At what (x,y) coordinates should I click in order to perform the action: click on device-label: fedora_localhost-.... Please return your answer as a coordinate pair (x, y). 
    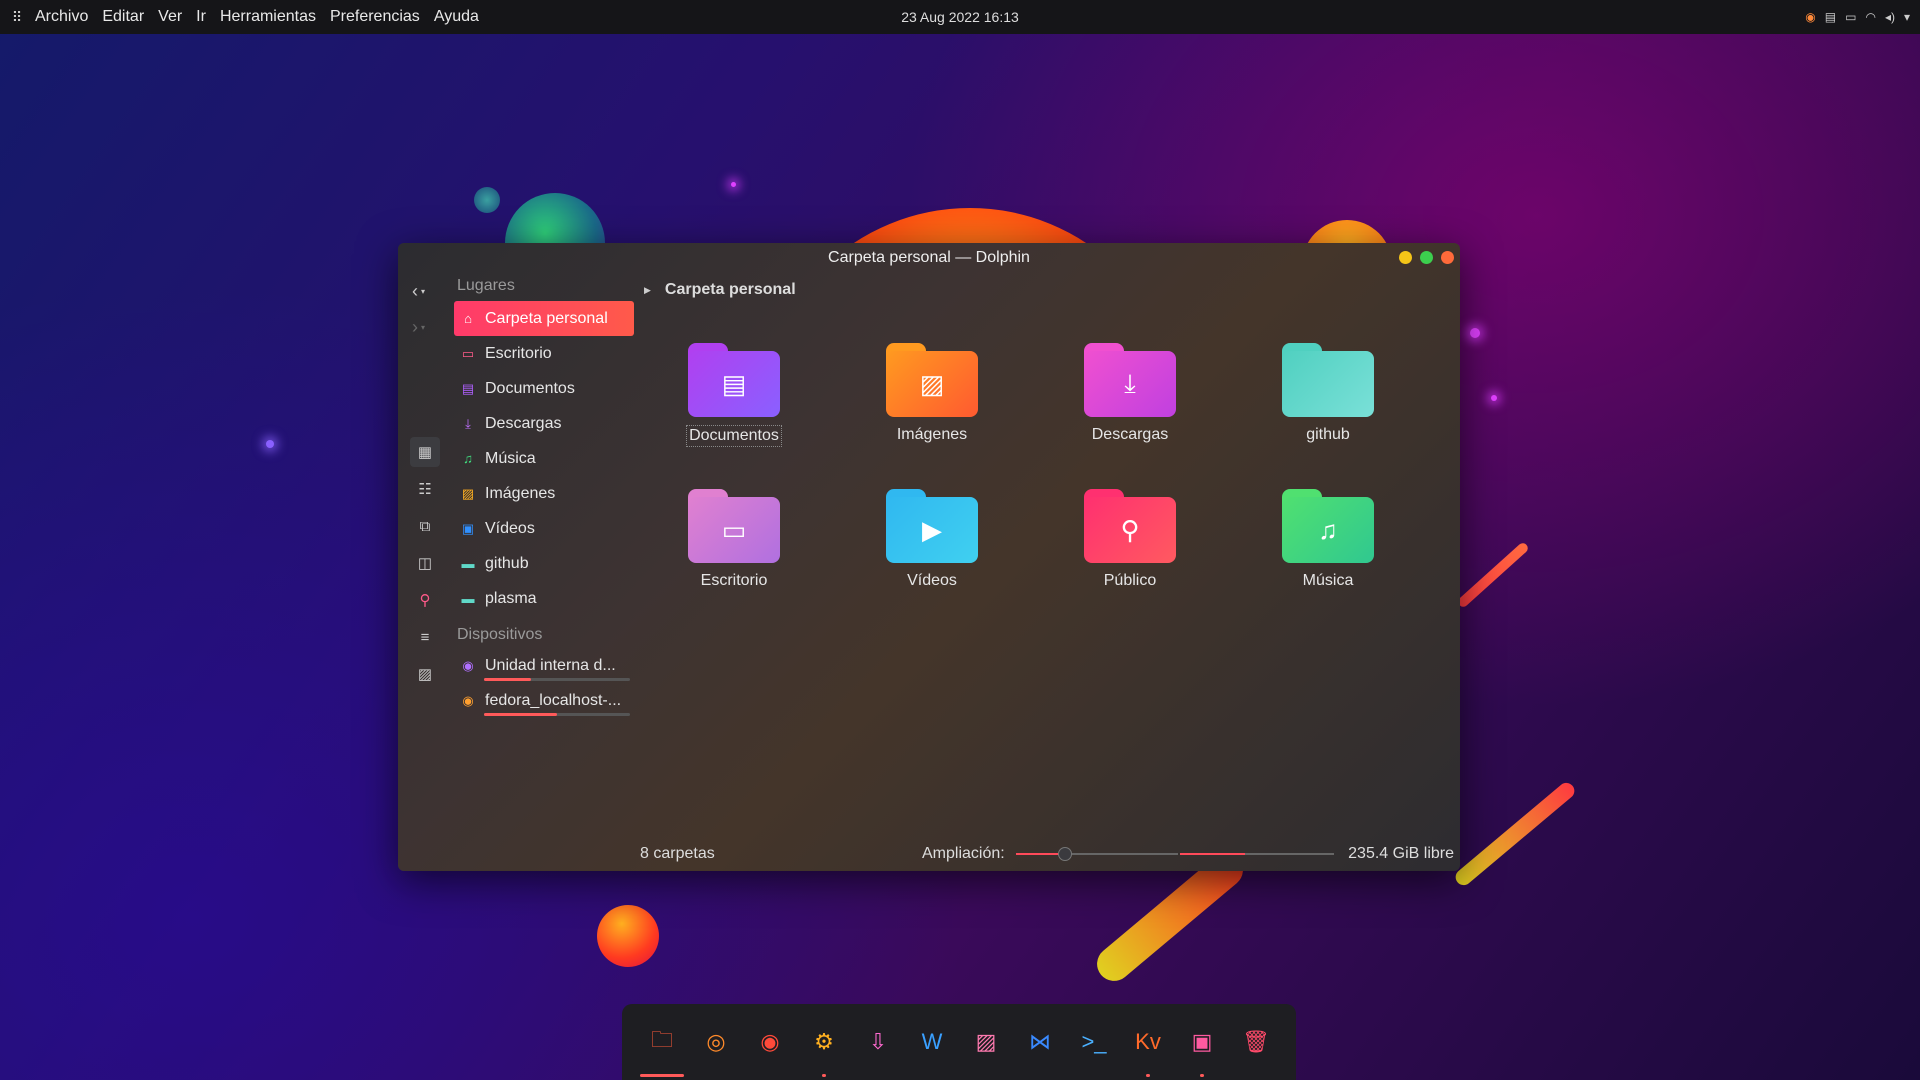
    Looking at the image, I should click on (553, 700).